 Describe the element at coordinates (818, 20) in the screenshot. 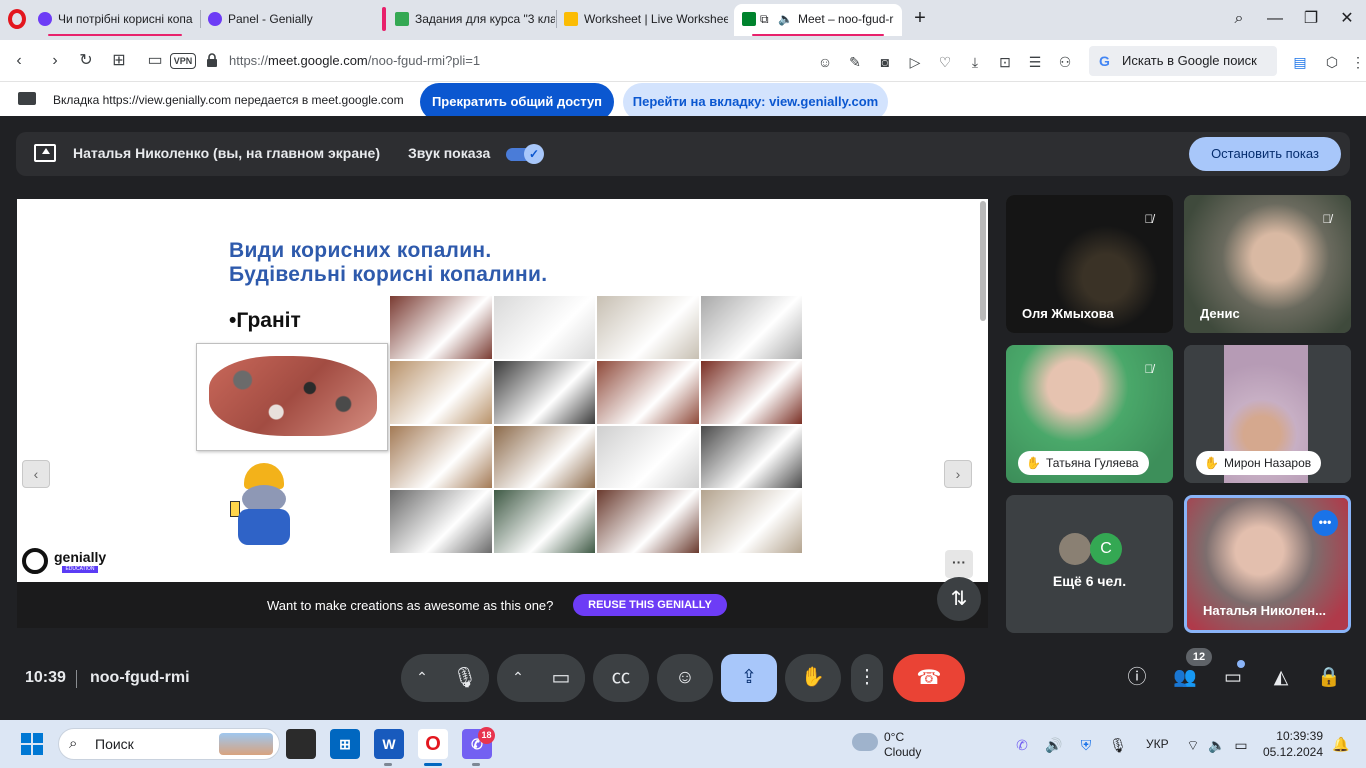

I see `tab-meet: ⧉ 🔈 Meet – noo-fgud-r` at that location.